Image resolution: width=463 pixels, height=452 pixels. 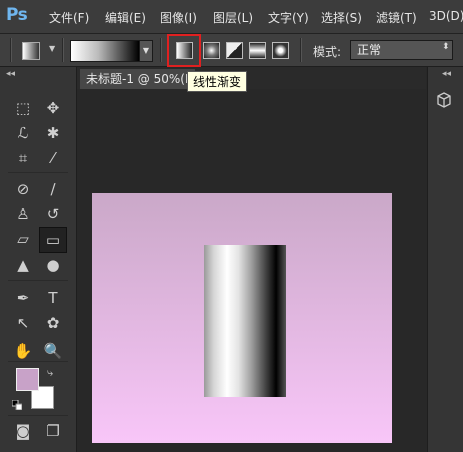 What do you see at coordinates (53, 431) in the screenshot?
I see `screen-mode-icon: ❐` at bounding box center [53, 431].